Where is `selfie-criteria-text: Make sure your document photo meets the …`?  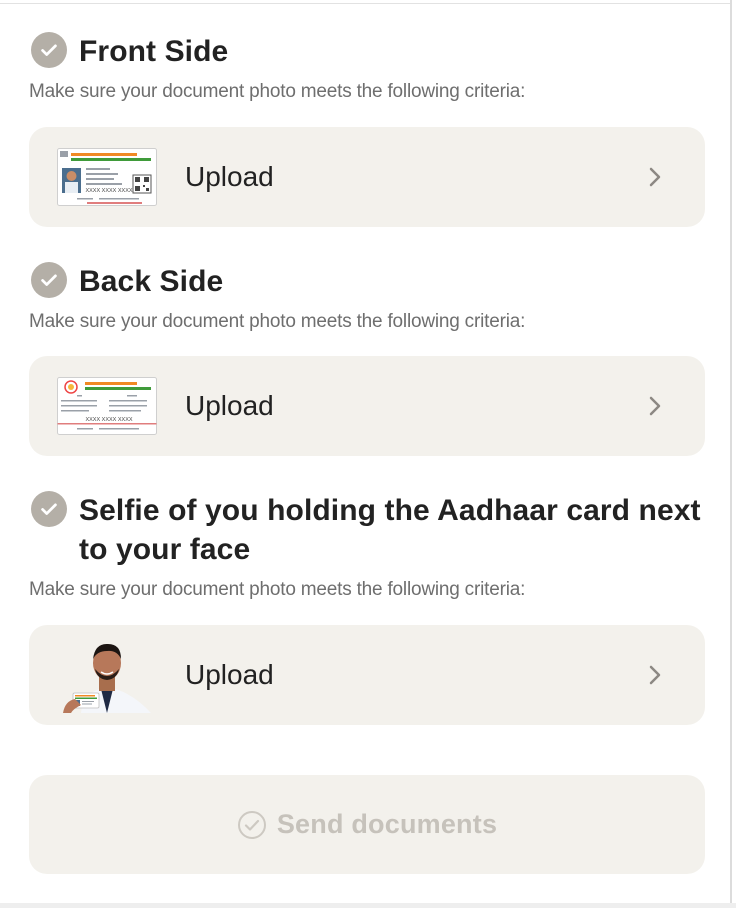 selfie-criteria-text: Make sure your document photo meets the … is located at coordinates (277, 589).